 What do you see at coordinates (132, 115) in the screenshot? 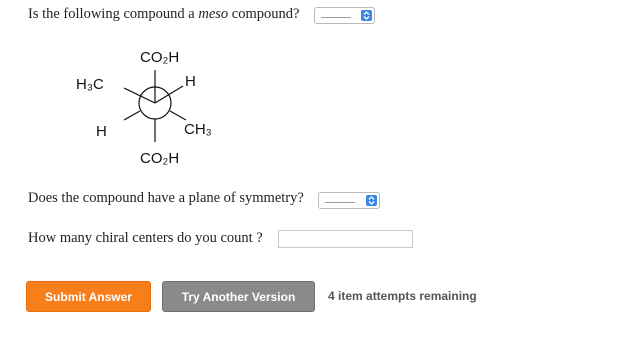
I see `back-bond-left` at bounding box center [132, 115].